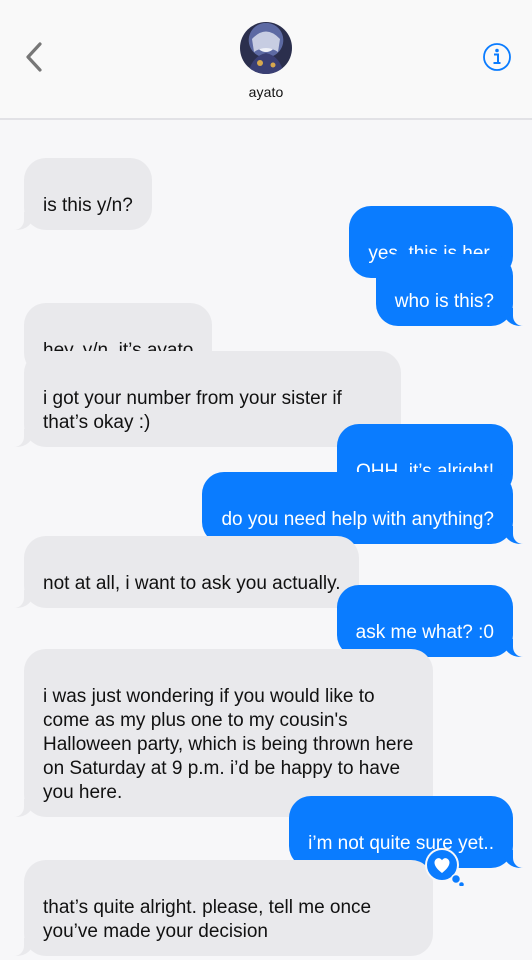  I want to click on message-text: ask me what? :0, so click(424, 632).